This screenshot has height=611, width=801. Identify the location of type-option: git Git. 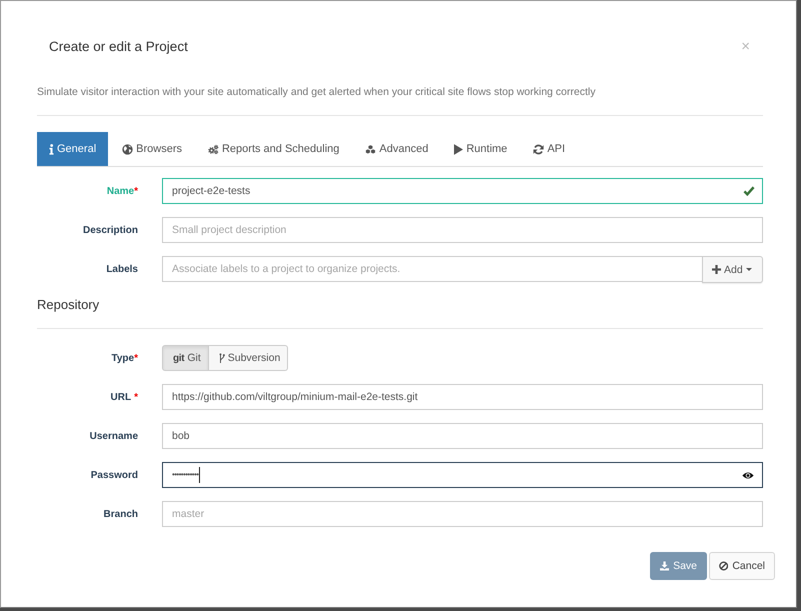
(185, 358).